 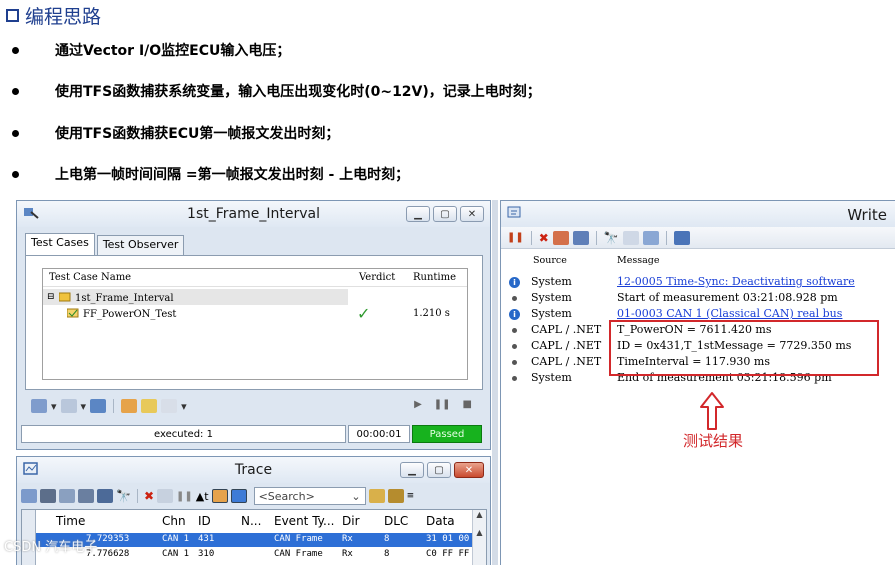 I want to click on chevron-down-icon: ⌄, so click(x=355, y=496).